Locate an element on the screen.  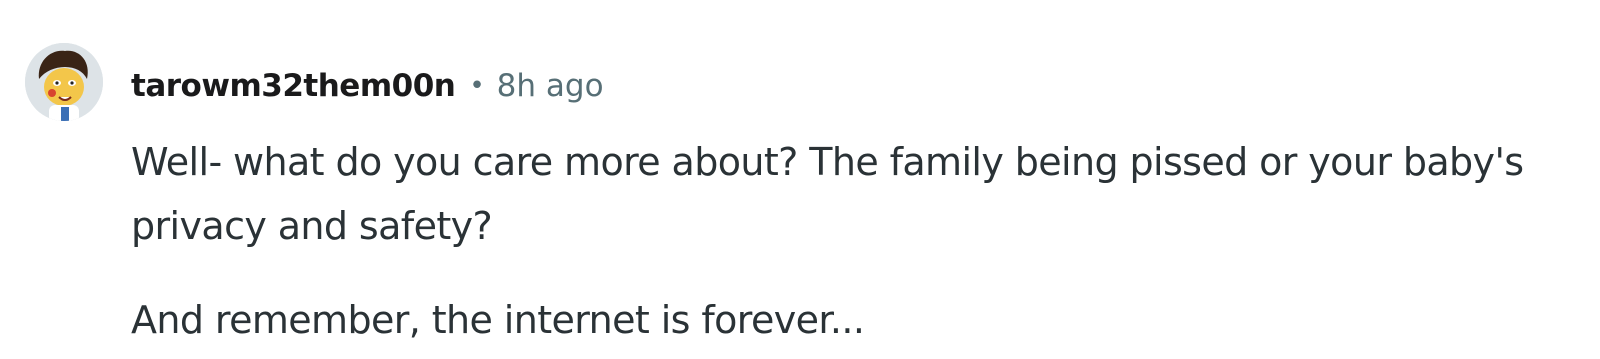
timestamp: 8h ago is located at coordinates (550, 86).